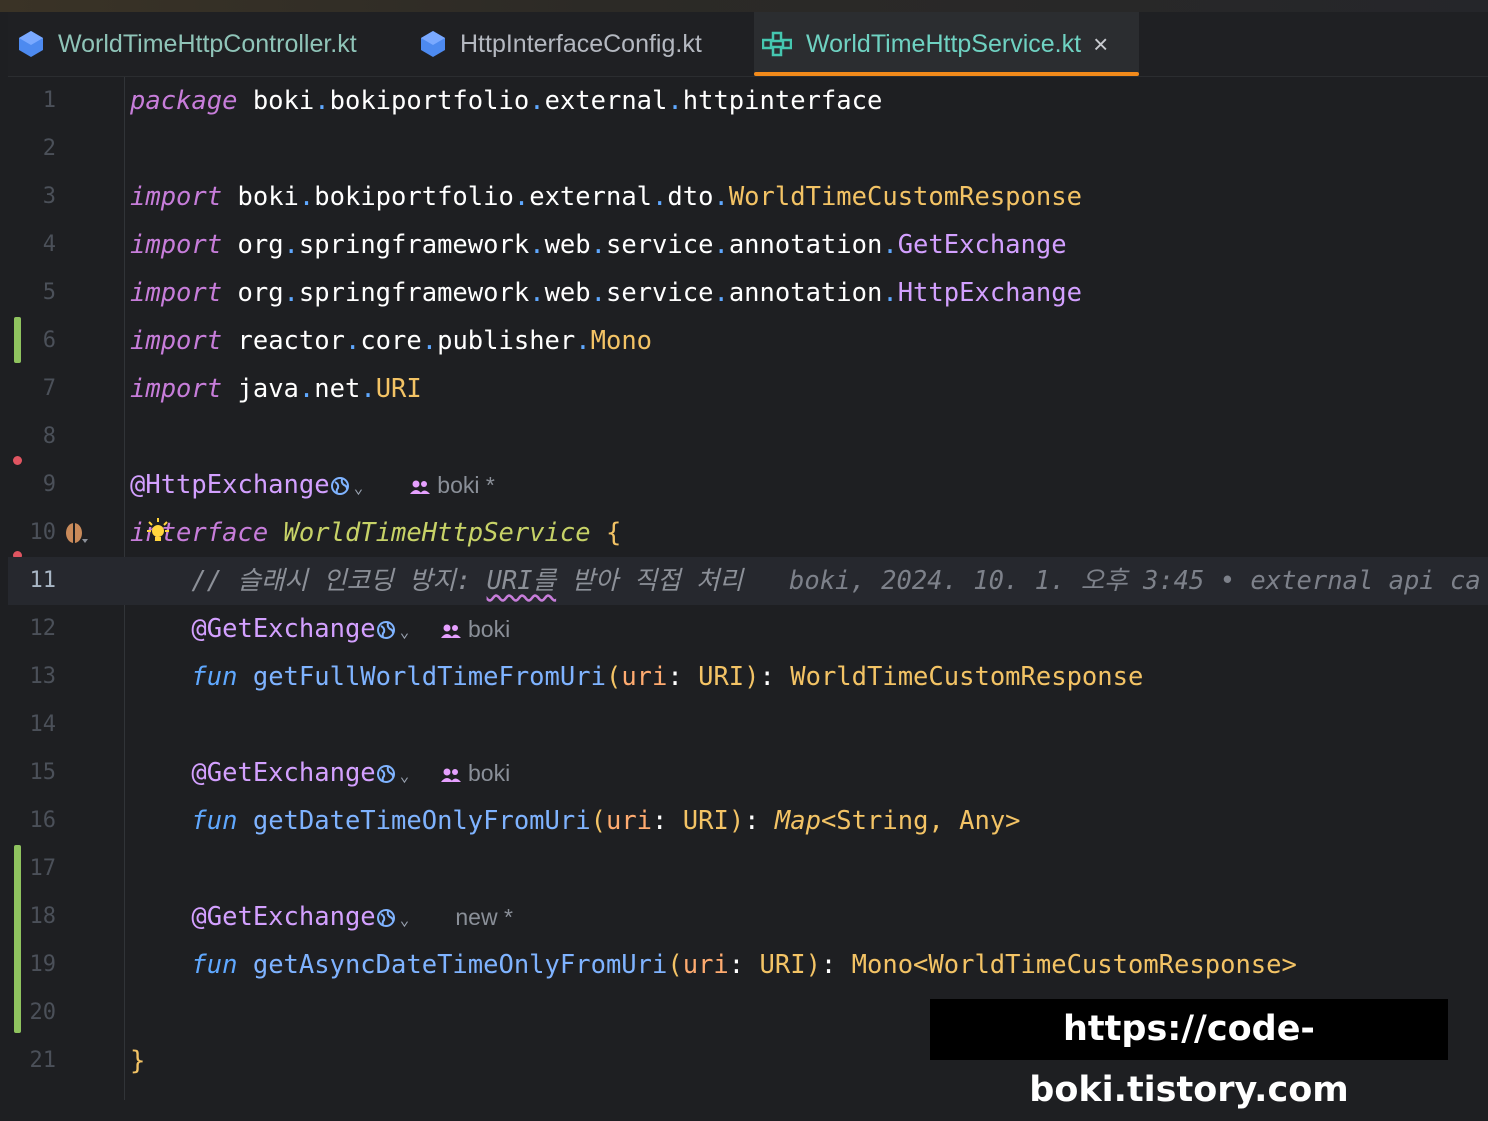 The width and height of the screenshot is (1488, 1121). Describe the element at coordinates (43, 724) in the screenshot. I see `line-number: 14` at that location.